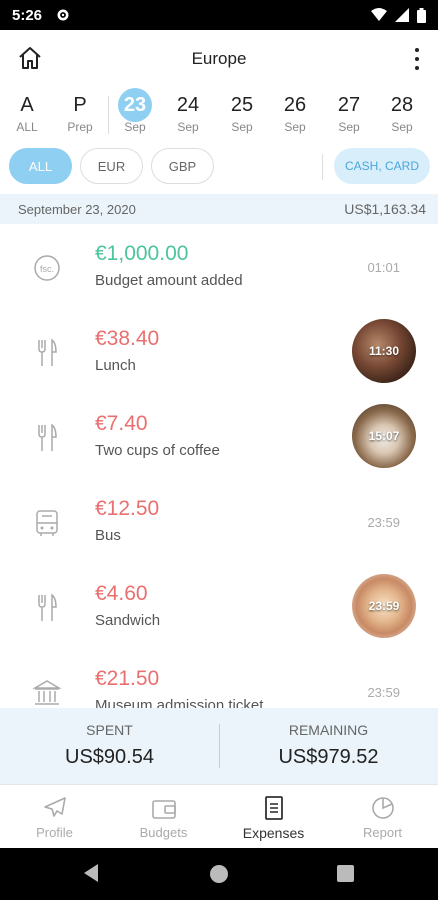 This screenshot has width=438, height=900. I want to click on budget-summary: SPENT US$90.54 REMAINING US$979.52, so click(219, 746).